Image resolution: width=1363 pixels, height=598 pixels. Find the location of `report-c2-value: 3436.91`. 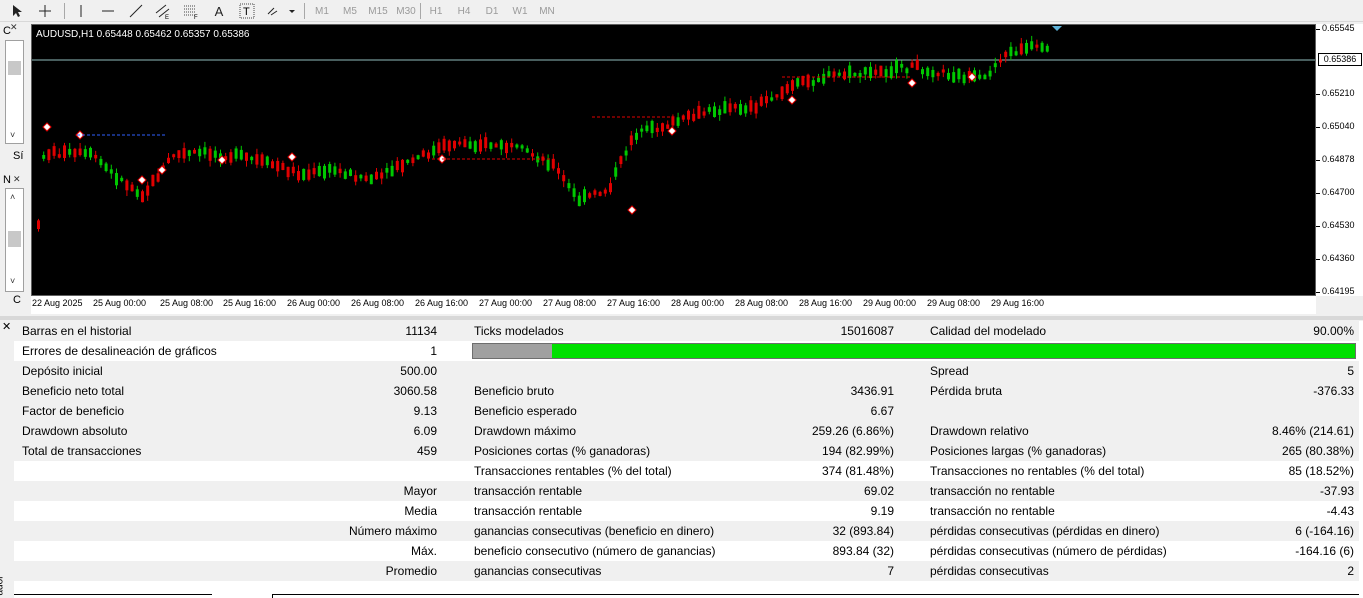

report-c2-value: 3436.91 is located at coordinates (872, 391).